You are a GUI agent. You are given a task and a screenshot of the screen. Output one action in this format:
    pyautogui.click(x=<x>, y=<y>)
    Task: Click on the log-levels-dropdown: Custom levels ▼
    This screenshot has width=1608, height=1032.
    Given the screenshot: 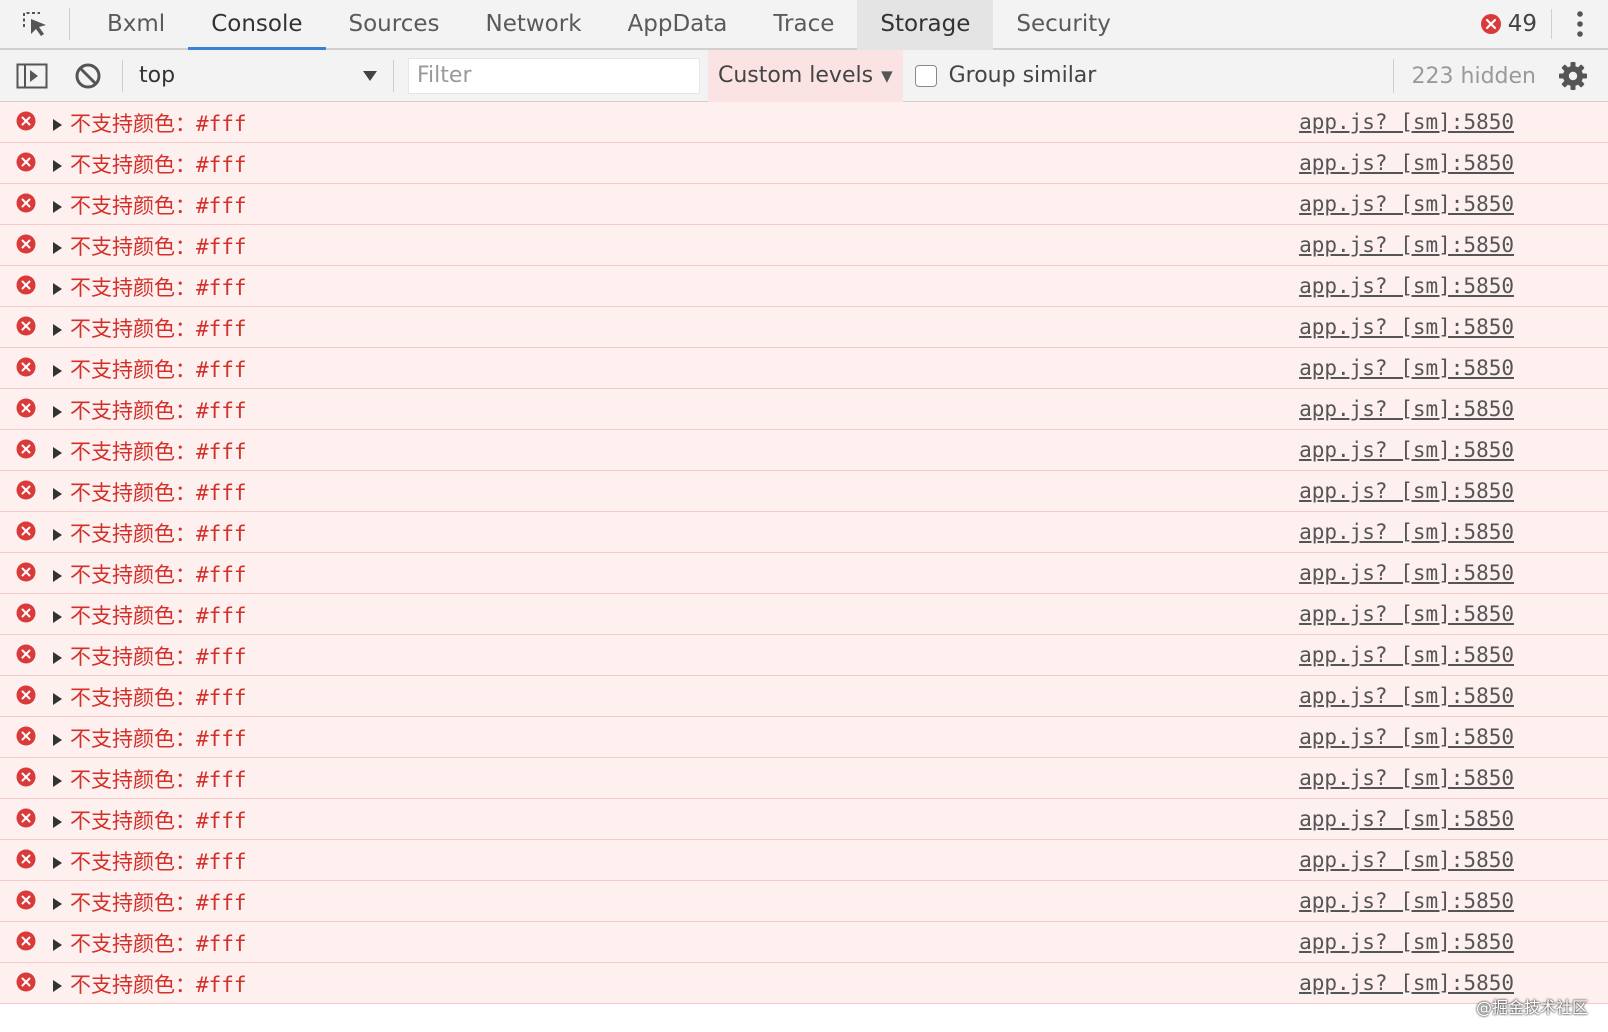 What is the action you would take?
    pyautogui.click(x=805, y=75)
    